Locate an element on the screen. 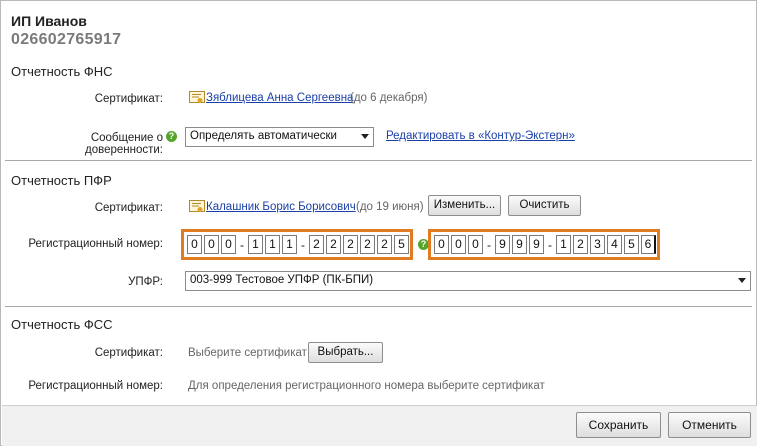 This screenshot has width=757, height=446. pfr-cert-link: Калашник Борис Борисович is located at coordinates (281, 207).